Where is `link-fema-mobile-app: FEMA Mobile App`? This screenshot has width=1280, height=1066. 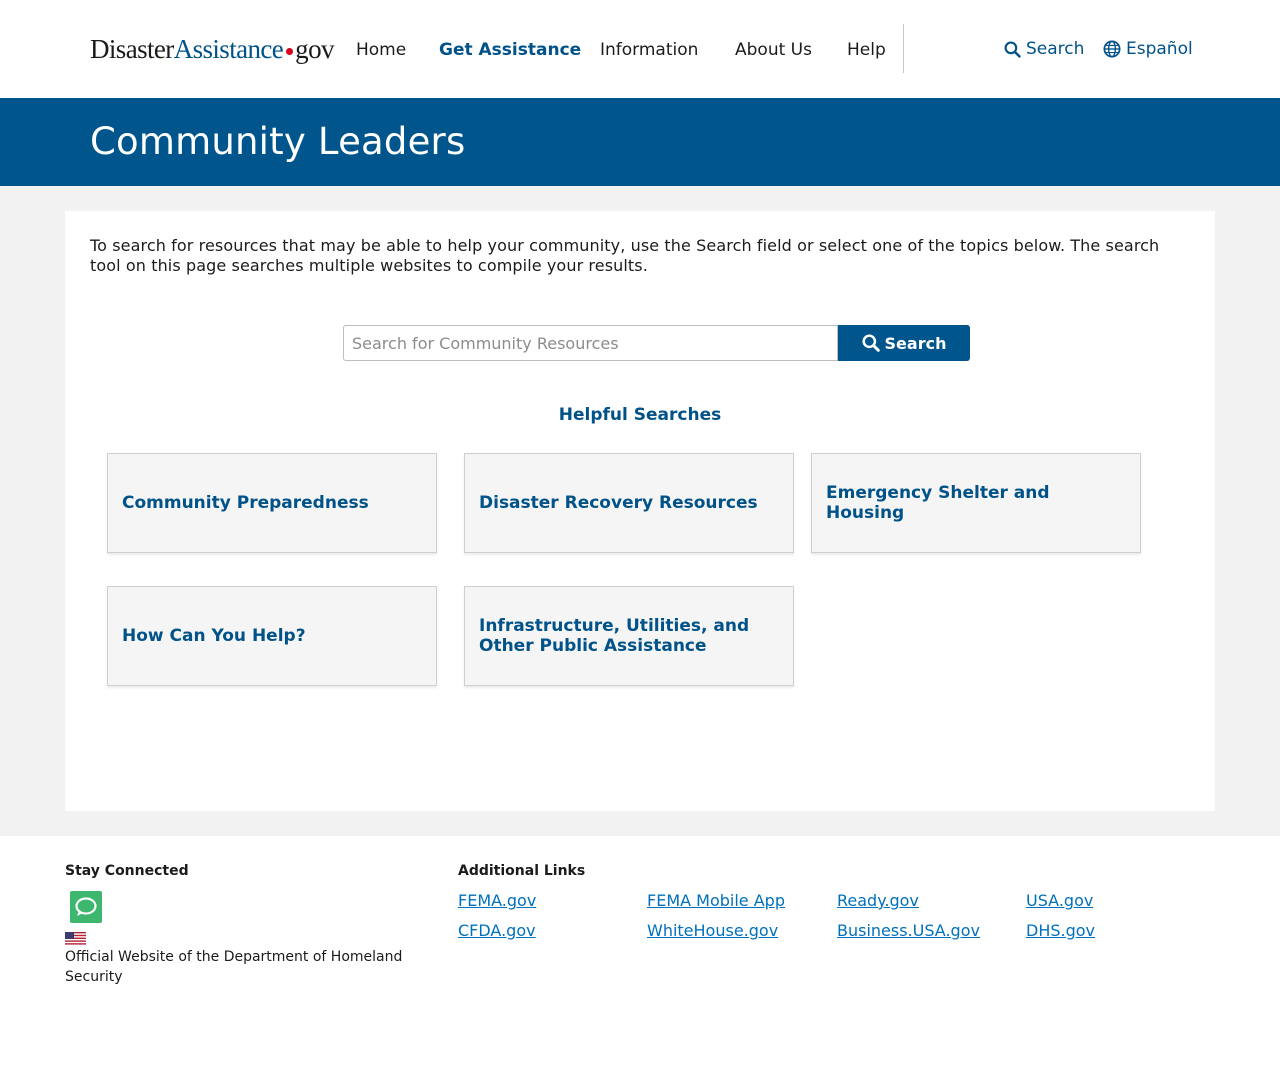 link-fema-mobile-app: FEMA Mobile App is located at coordinates (716, 901).